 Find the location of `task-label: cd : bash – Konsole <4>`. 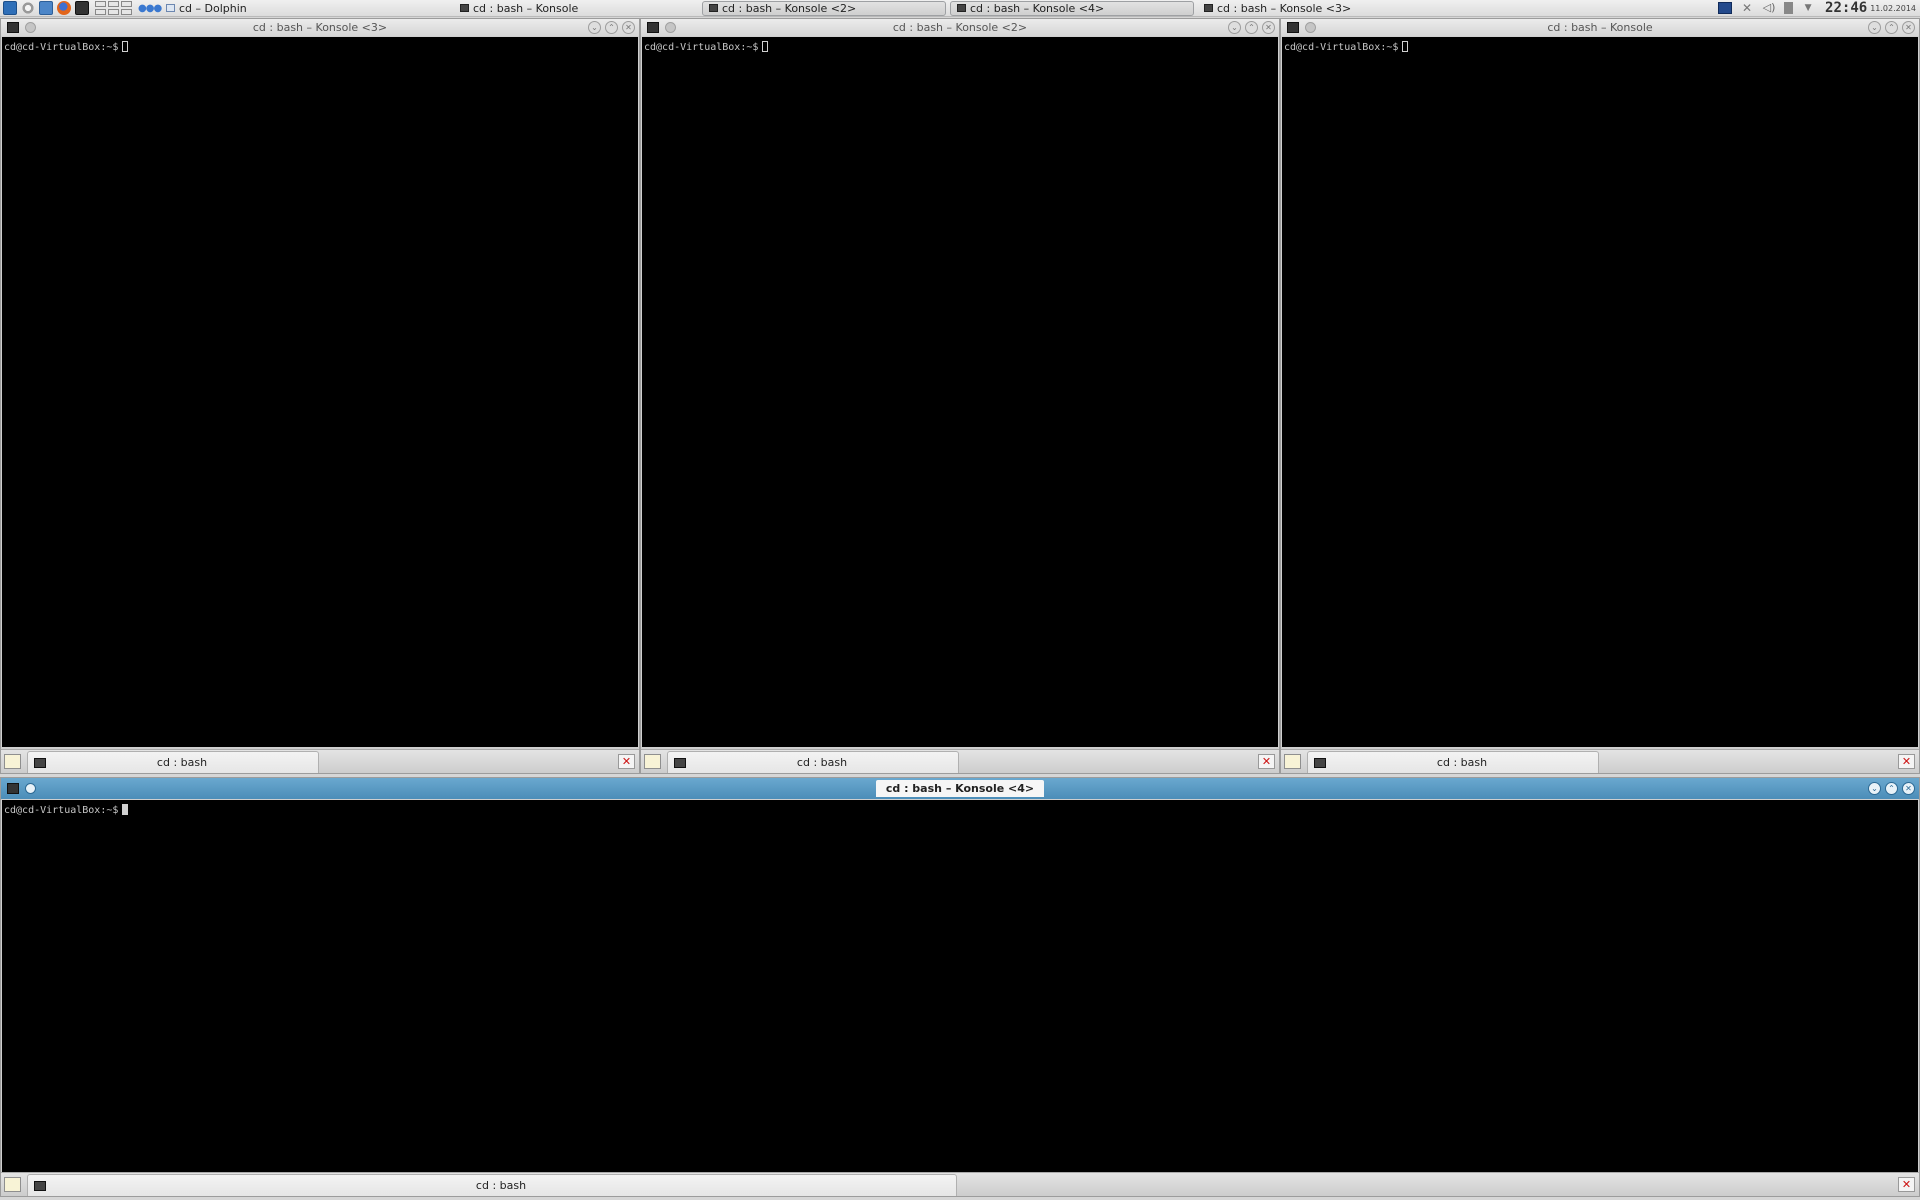

task-label: cd : bash – Konsole <4> is located at coordinates (1037, 8).